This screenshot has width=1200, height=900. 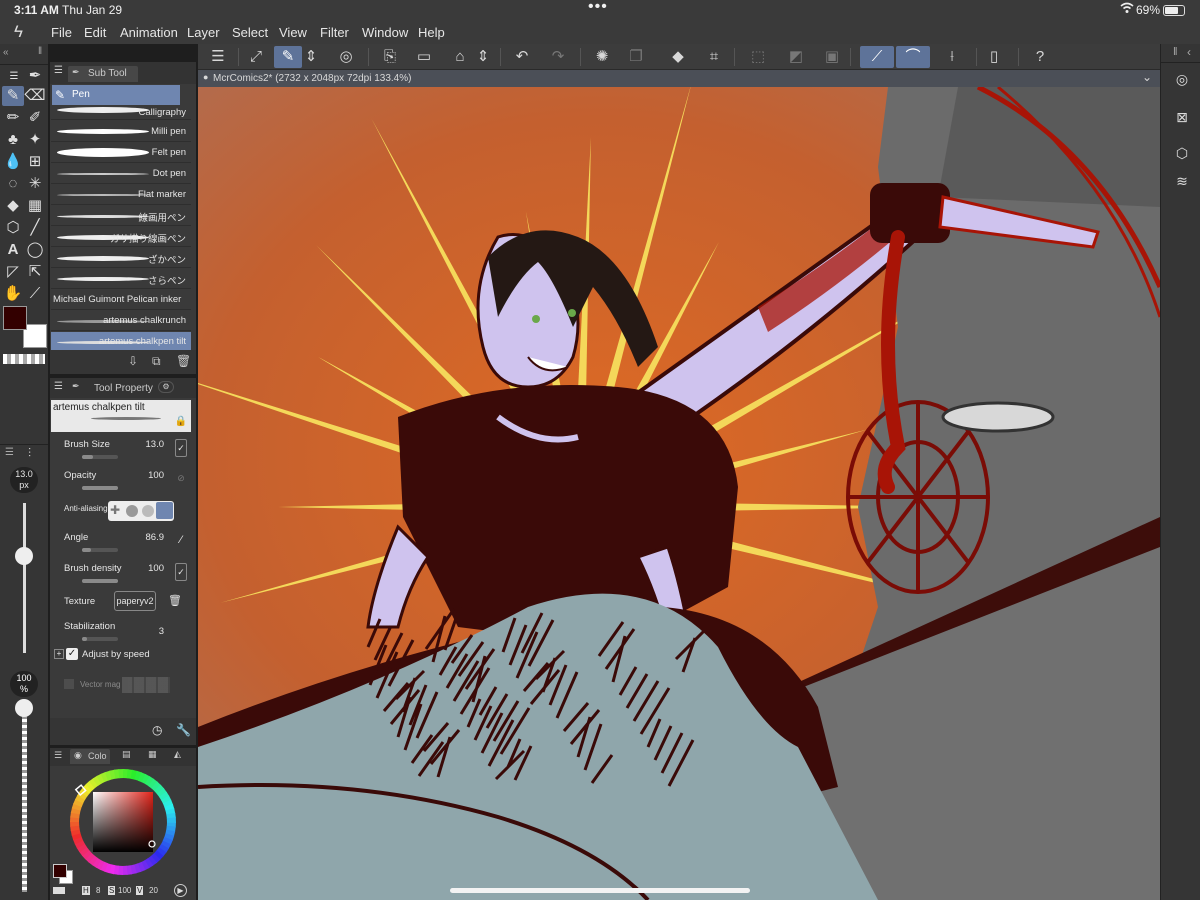 I want to click on menu-view: View, so click(x=293, y=32).